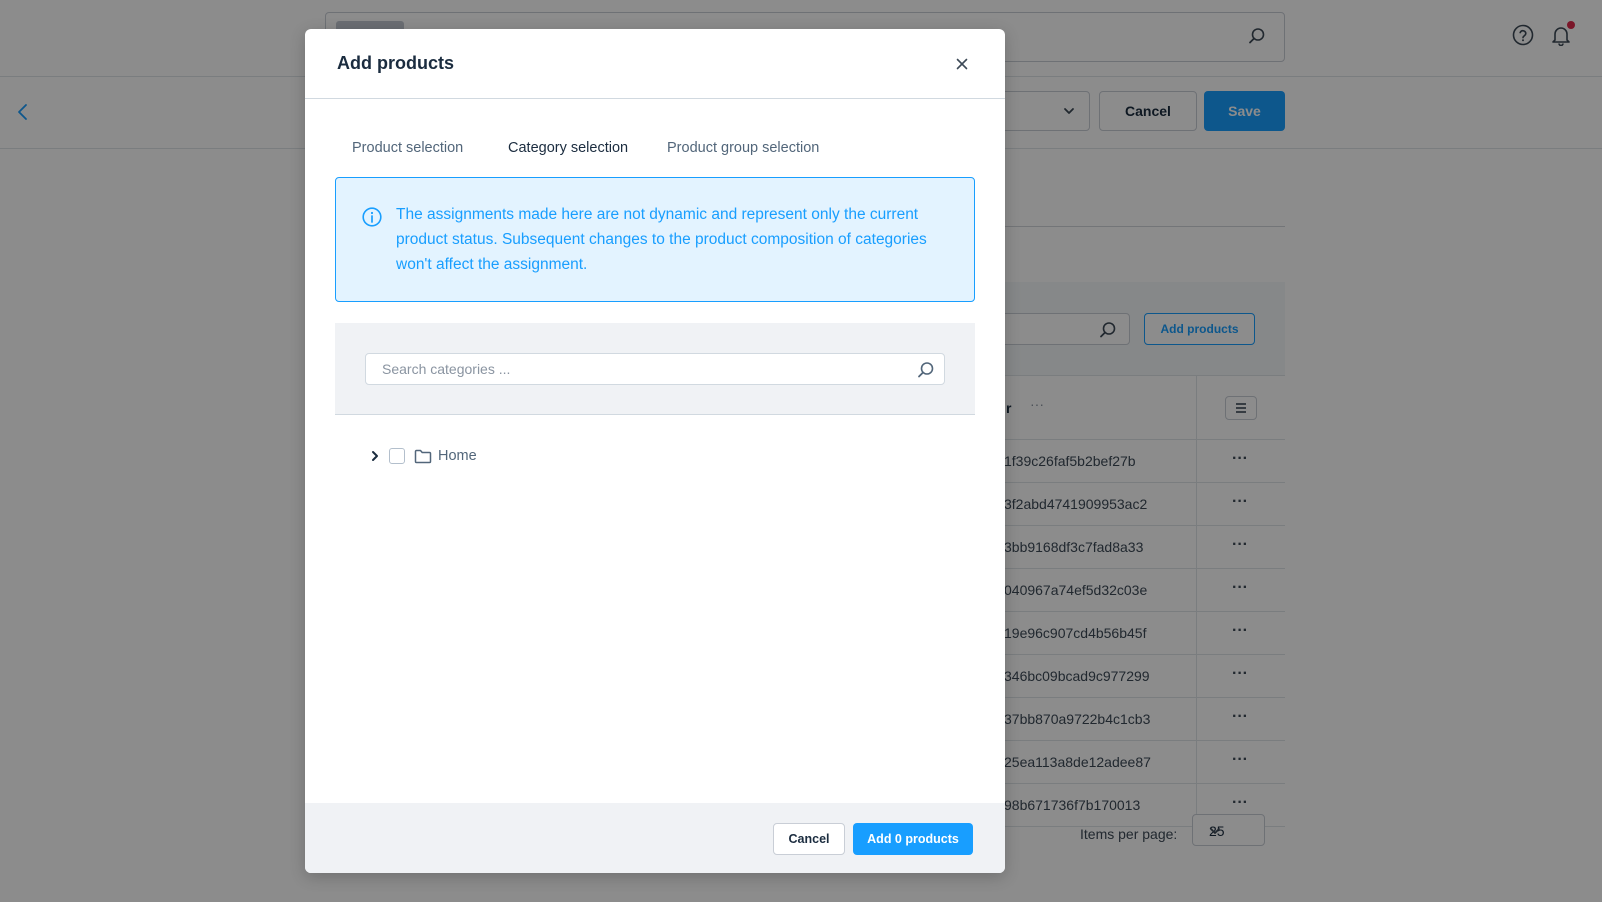  Describe the element at coordinates (375, 456) in the screenshot. I see `chevron-right-icon` at that location.